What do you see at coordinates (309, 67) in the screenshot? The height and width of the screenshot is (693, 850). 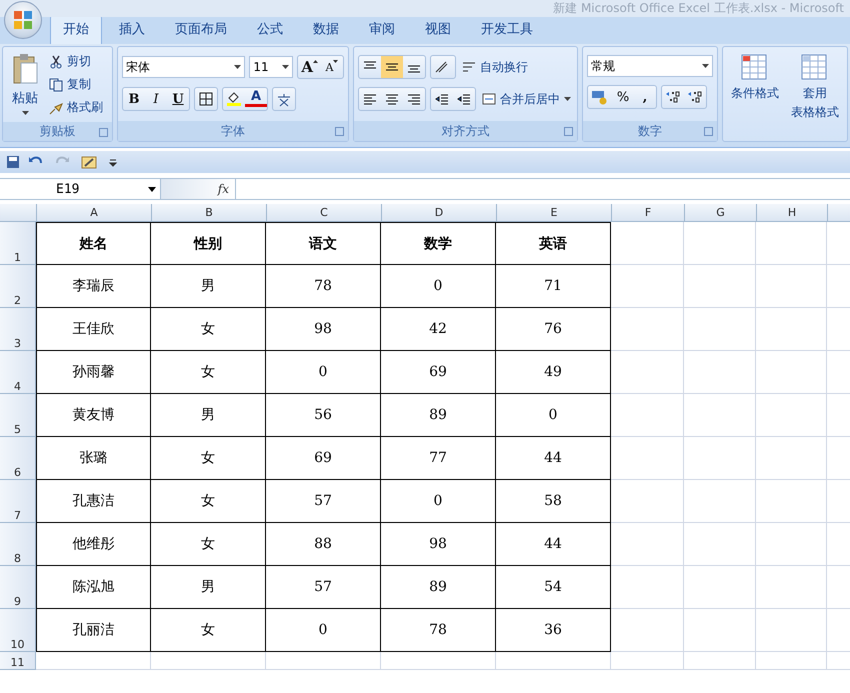 I see `grow-font-button: A` at bounding box center [309, 67].